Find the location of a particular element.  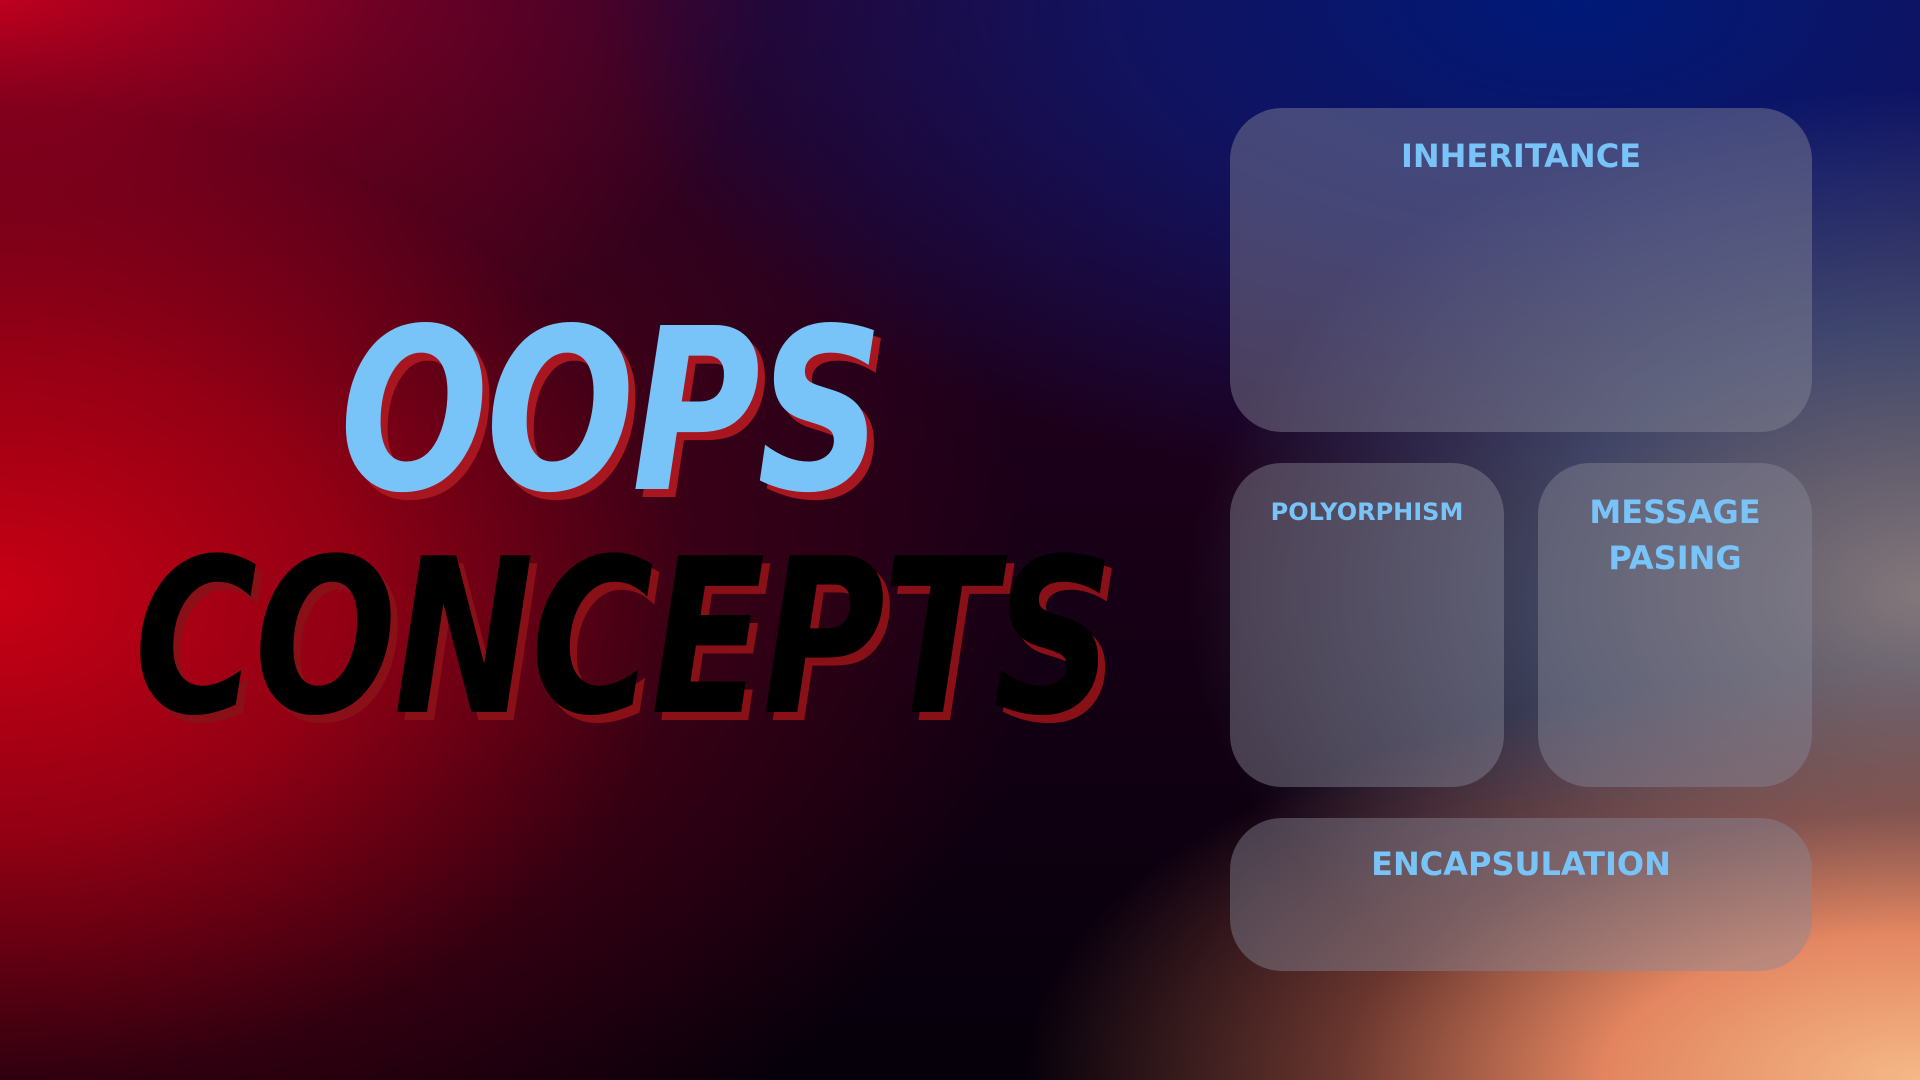

message-passing-label-line1: MESSAGE is located at coordinates (1675, 512).